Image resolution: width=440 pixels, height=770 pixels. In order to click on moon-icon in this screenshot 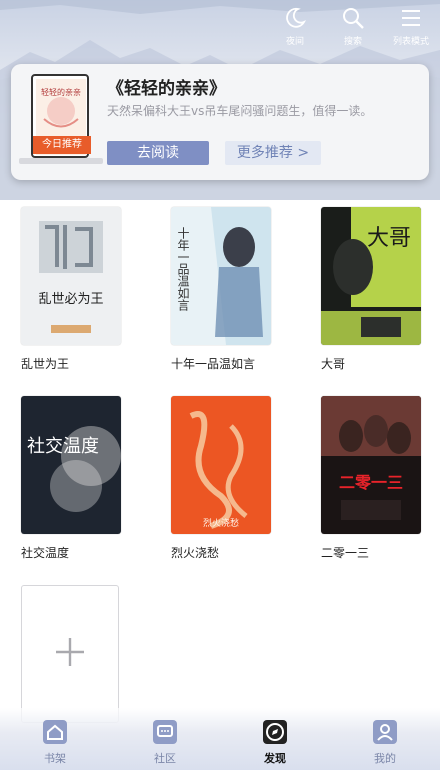, I will do `click(295, 18)`.